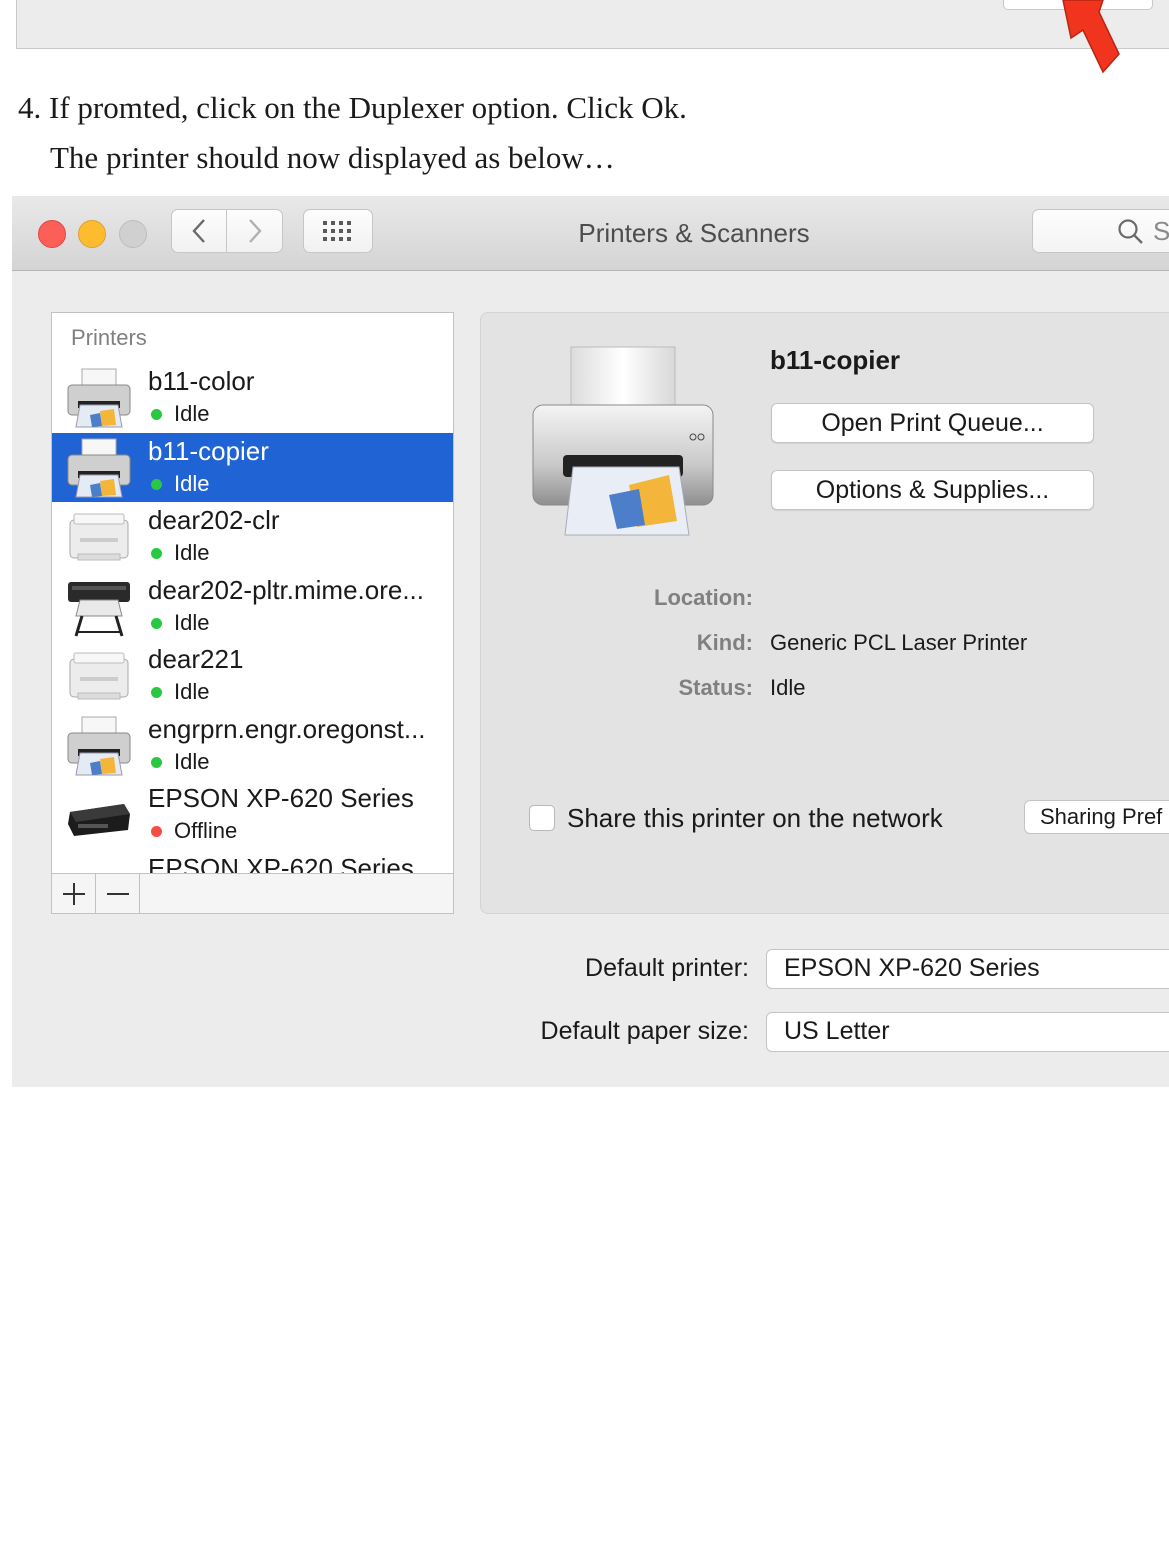 Image resolution: width=1169 pixels, height=1542 pixels. What do you see at coordinates (196, 659) in the screenshot?
I see `printer-name: dear221` at bounding box center [196, 659].